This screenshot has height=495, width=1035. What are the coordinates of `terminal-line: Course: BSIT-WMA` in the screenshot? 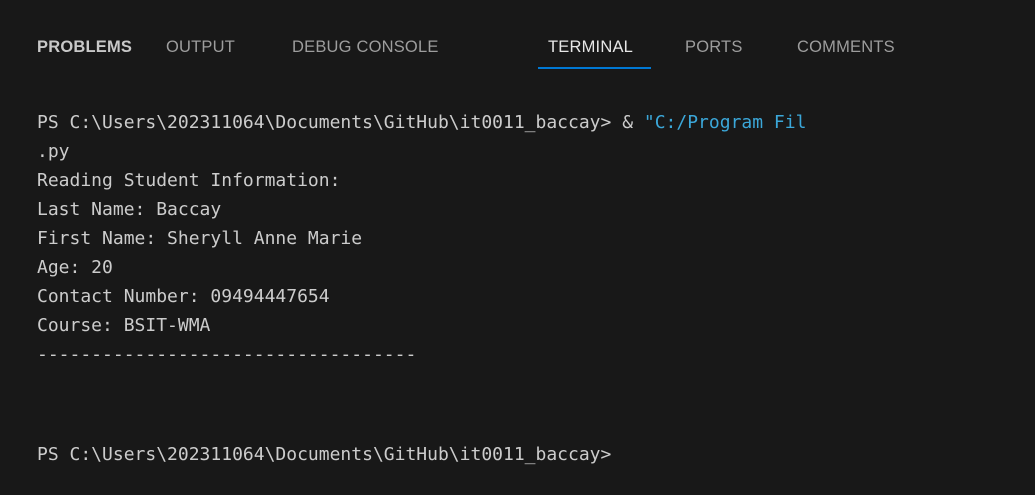 It's located at (124, 325).